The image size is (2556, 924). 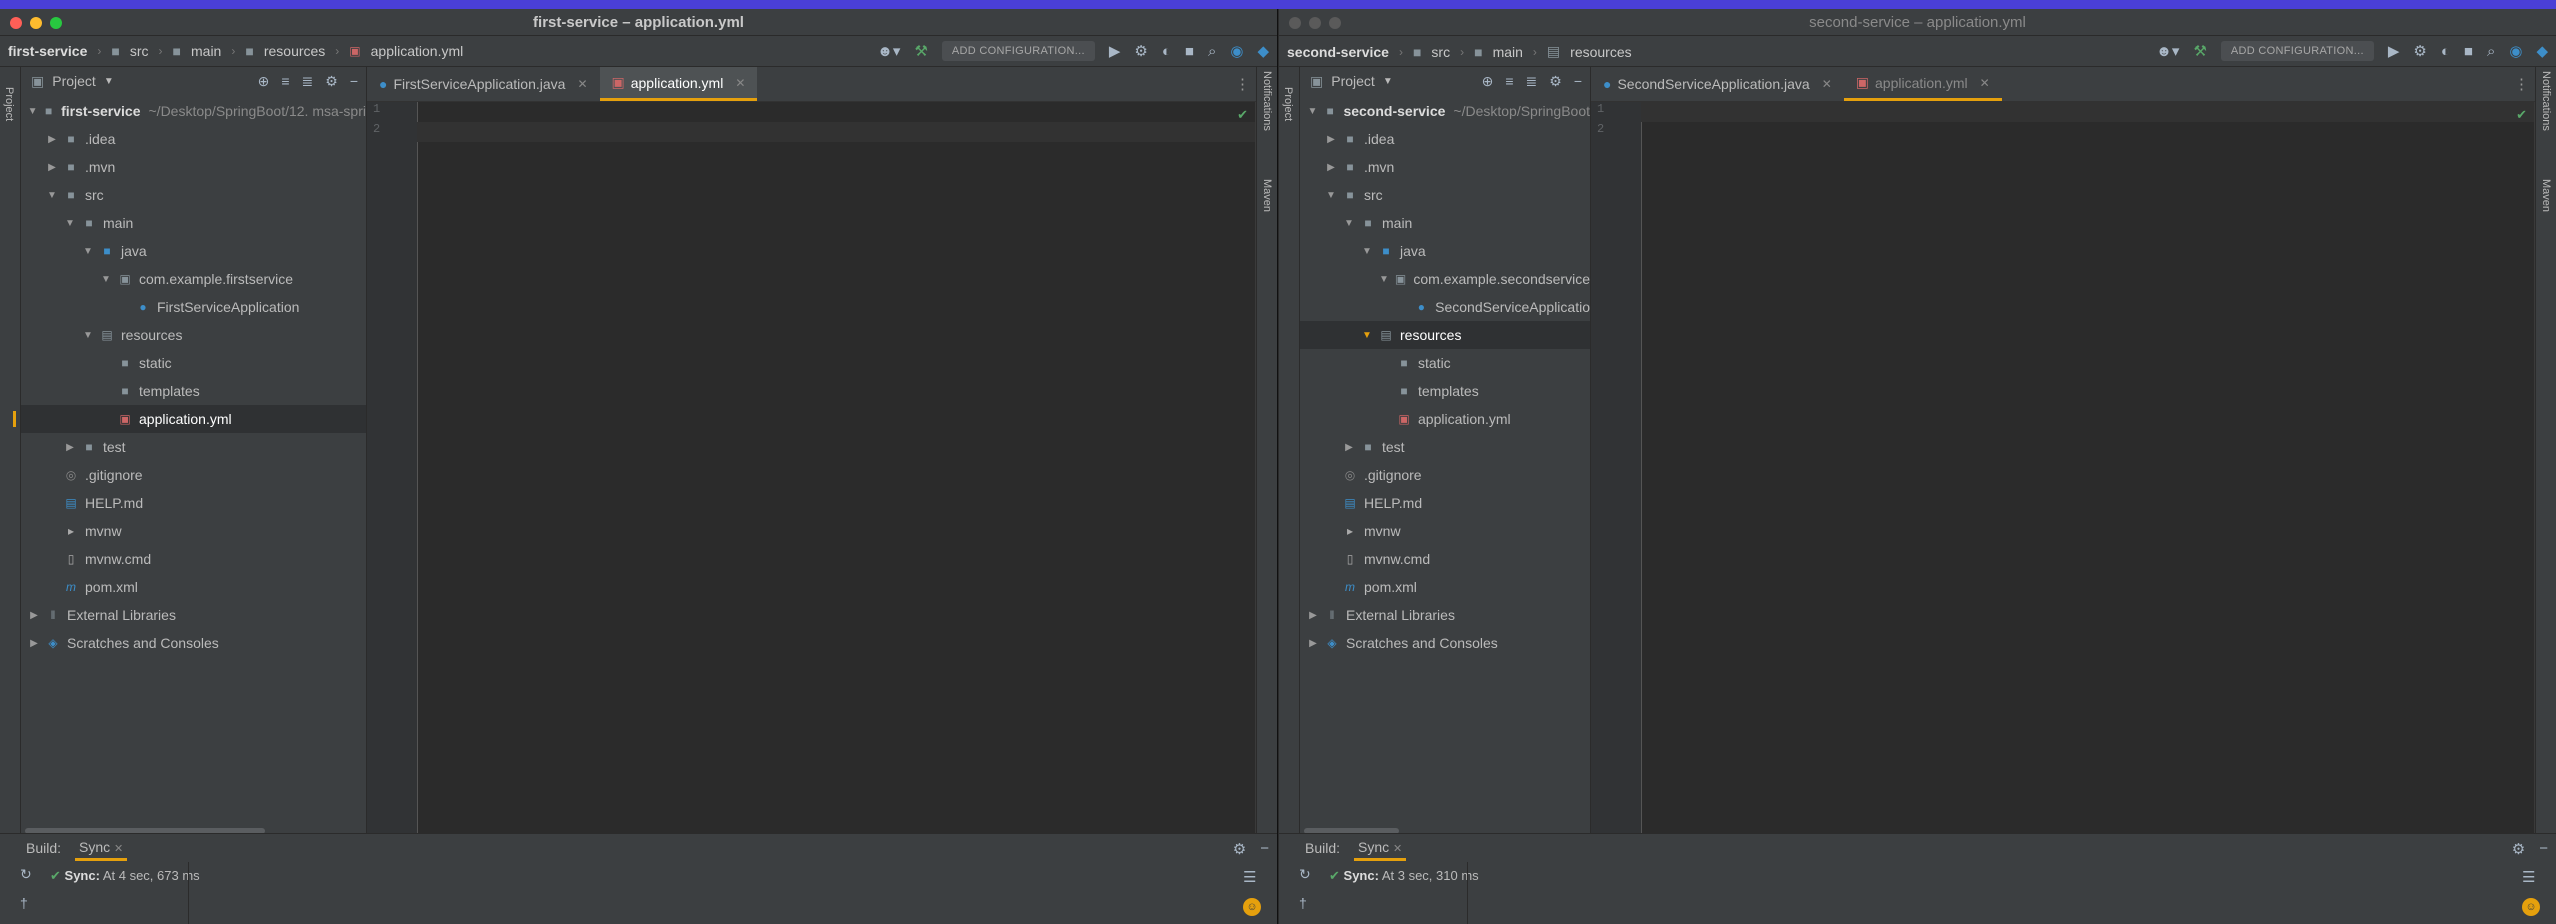 What do you see at coordinates (2515, 51) in the screenshot?
I see `update-icon: ◉` at bounding box center [2515, 51].